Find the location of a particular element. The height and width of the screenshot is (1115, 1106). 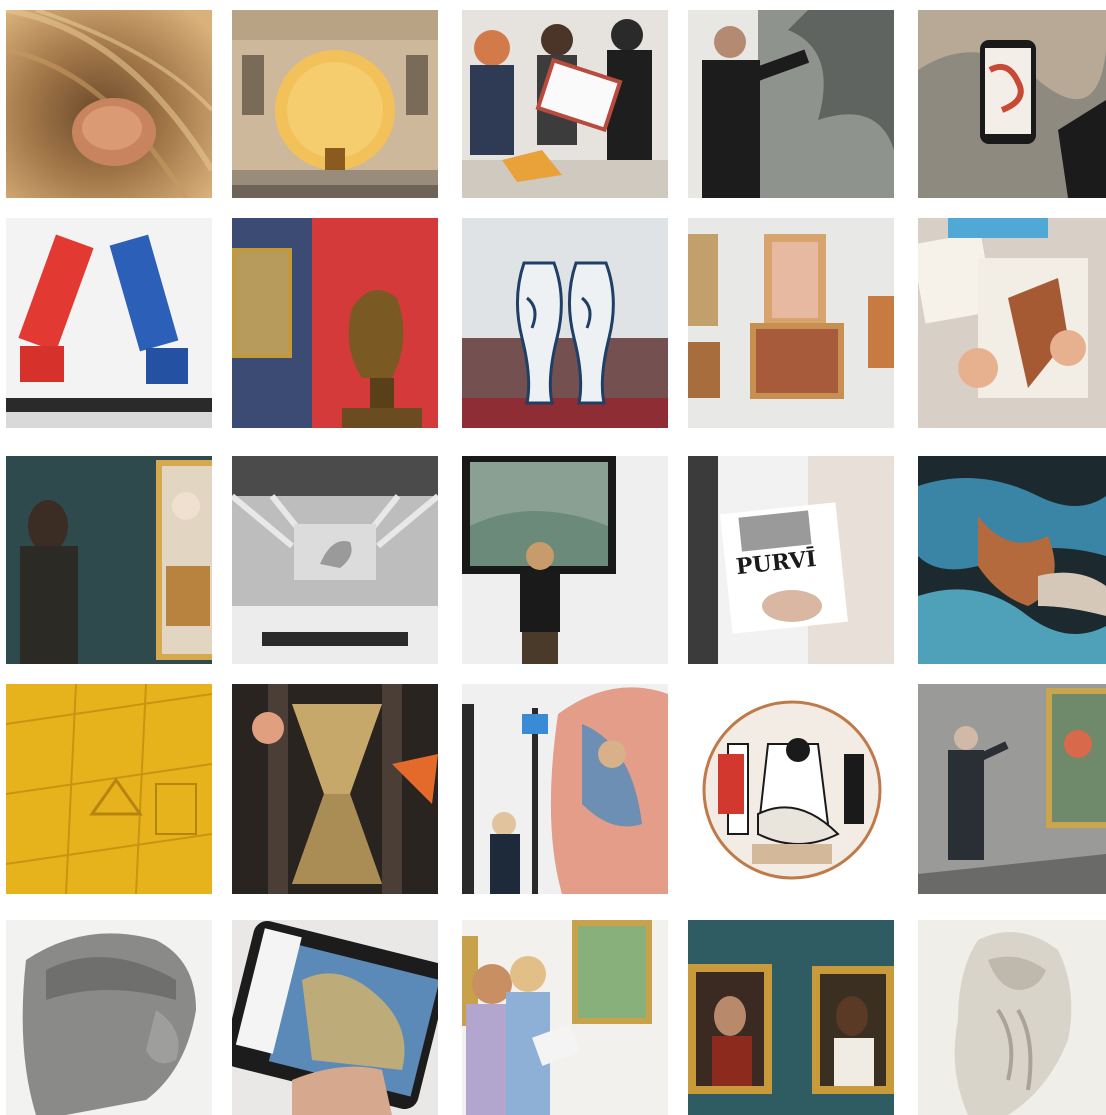

mural-image is located at coordinates (565, 789).